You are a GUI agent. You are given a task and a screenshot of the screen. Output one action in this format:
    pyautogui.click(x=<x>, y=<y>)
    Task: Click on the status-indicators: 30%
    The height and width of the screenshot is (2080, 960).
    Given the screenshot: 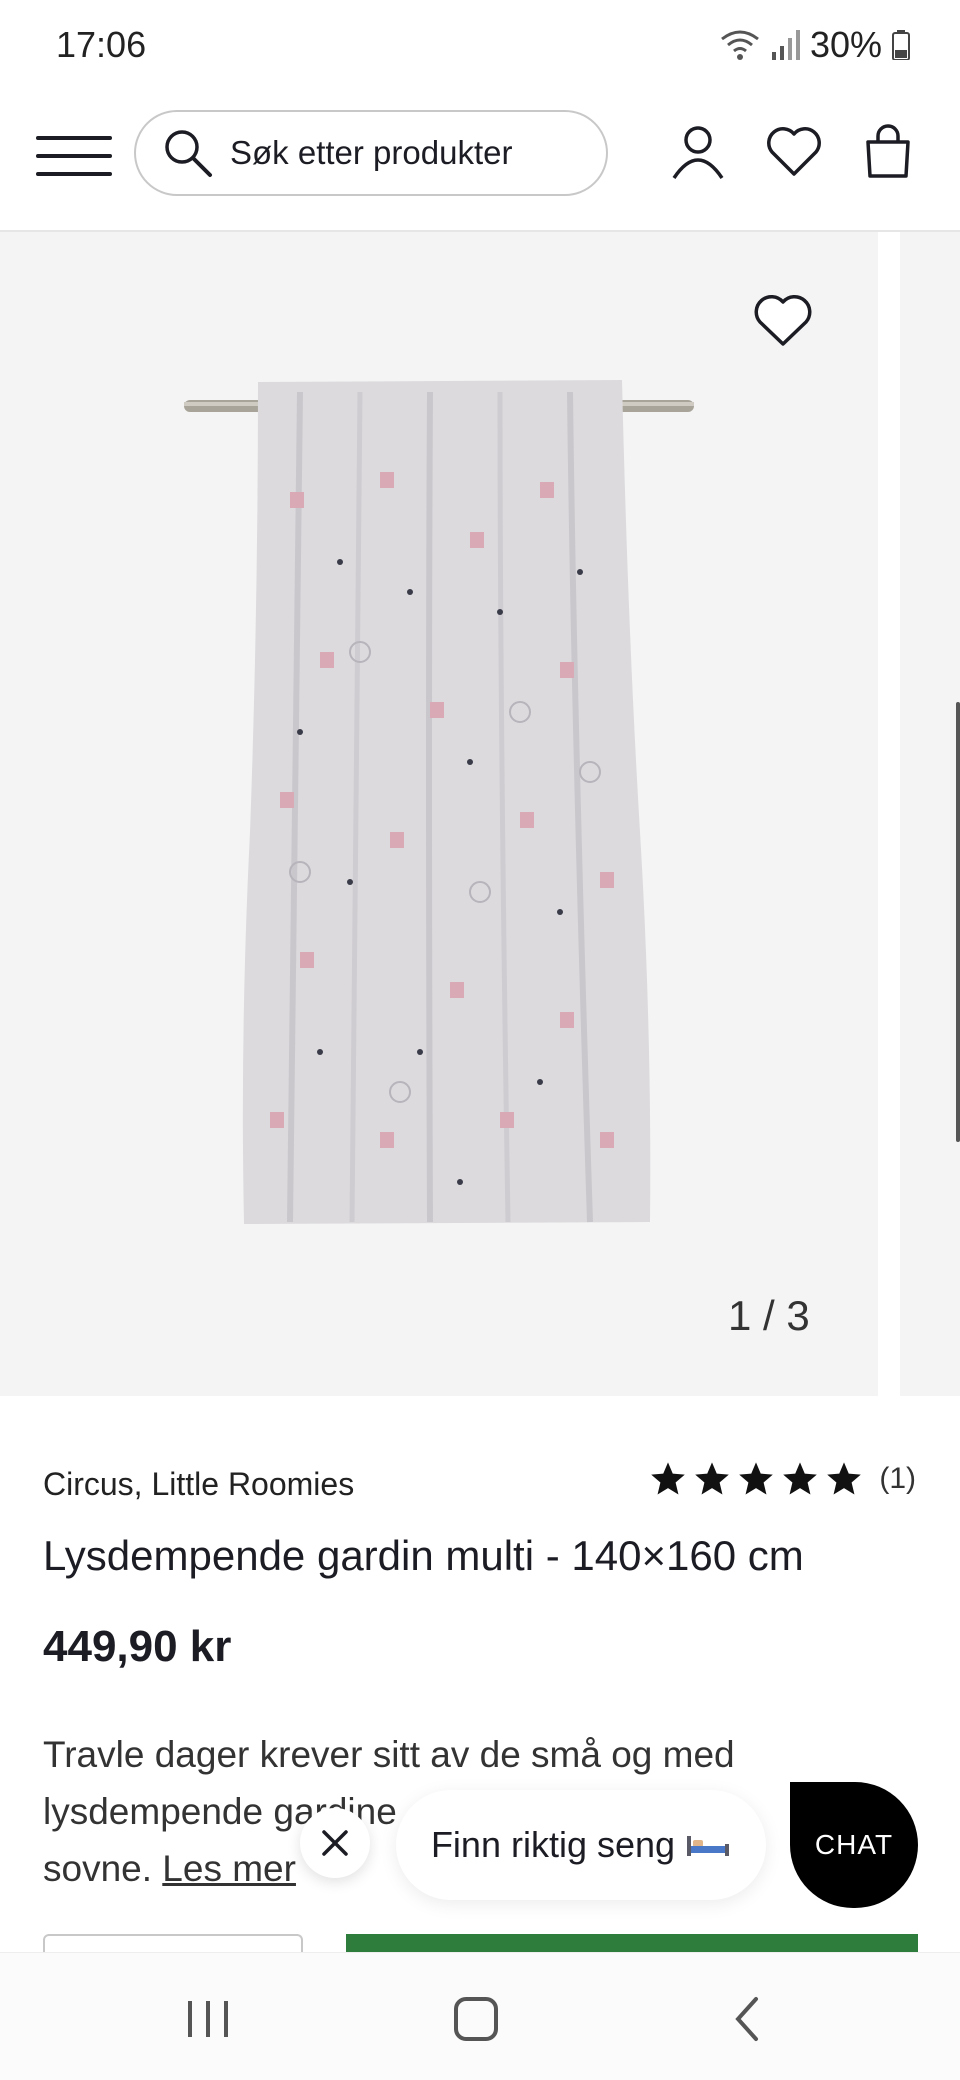 What is the action you would take?
    pyautogui.click(x=815, y=45)
    